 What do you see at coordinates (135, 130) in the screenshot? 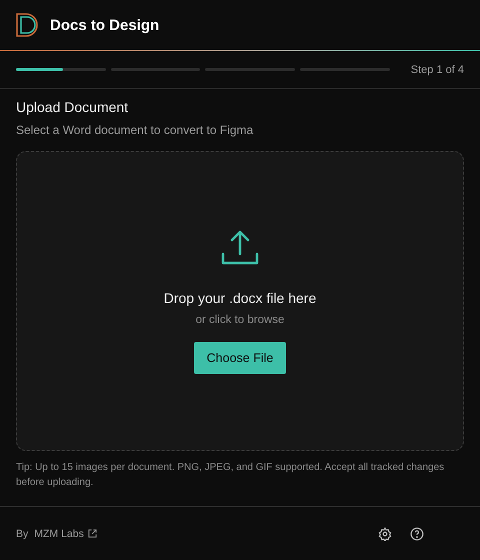
I see `section-subtitle: Select a Word document to convert to Figma` at bounding box center [135, 130].